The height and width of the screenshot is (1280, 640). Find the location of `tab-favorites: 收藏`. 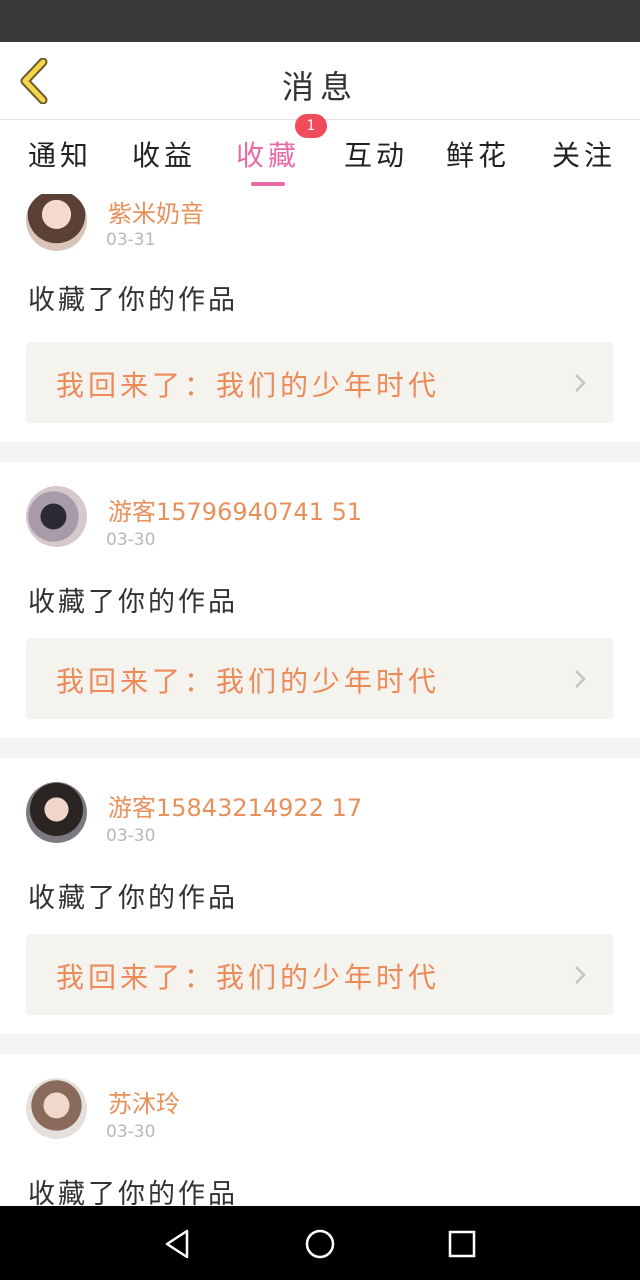

tab-favorites: 收藏 is located at coordinates (268, 154).